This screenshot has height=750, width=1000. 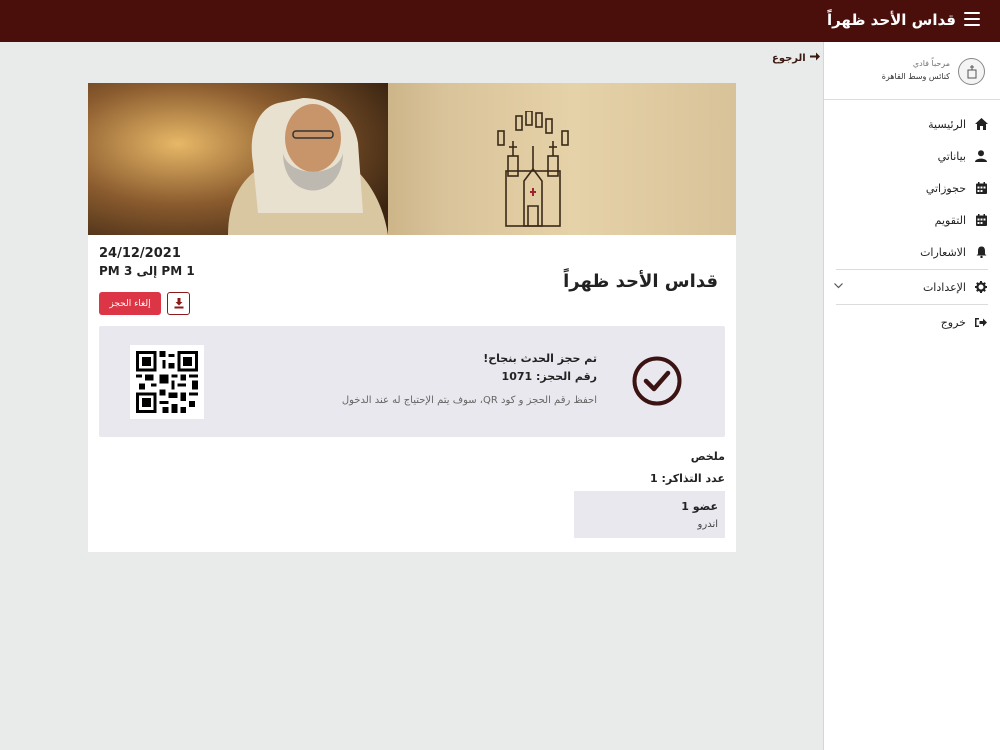 I want to click on arrow-right-icon, so click(x=814, y=58).